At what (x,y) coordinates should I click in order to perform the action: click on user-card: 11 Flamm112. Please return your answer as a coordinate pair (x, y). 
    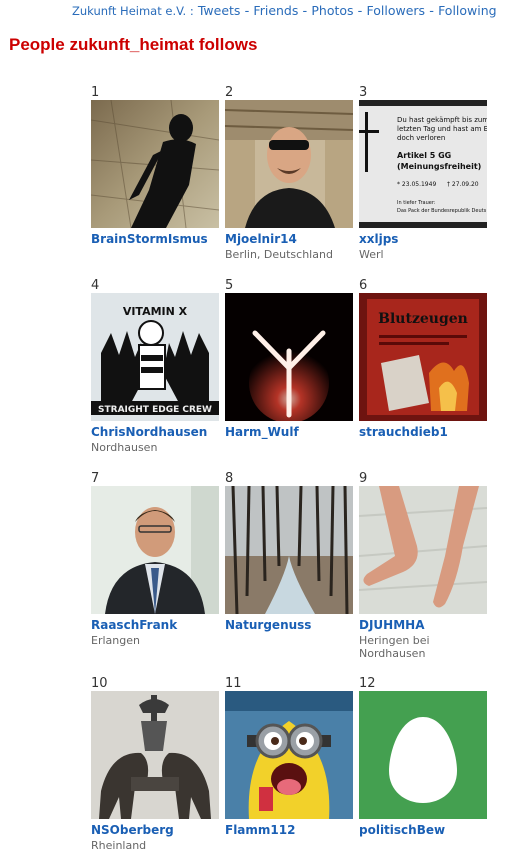
    Looking at the image, I should click on (291, 757).